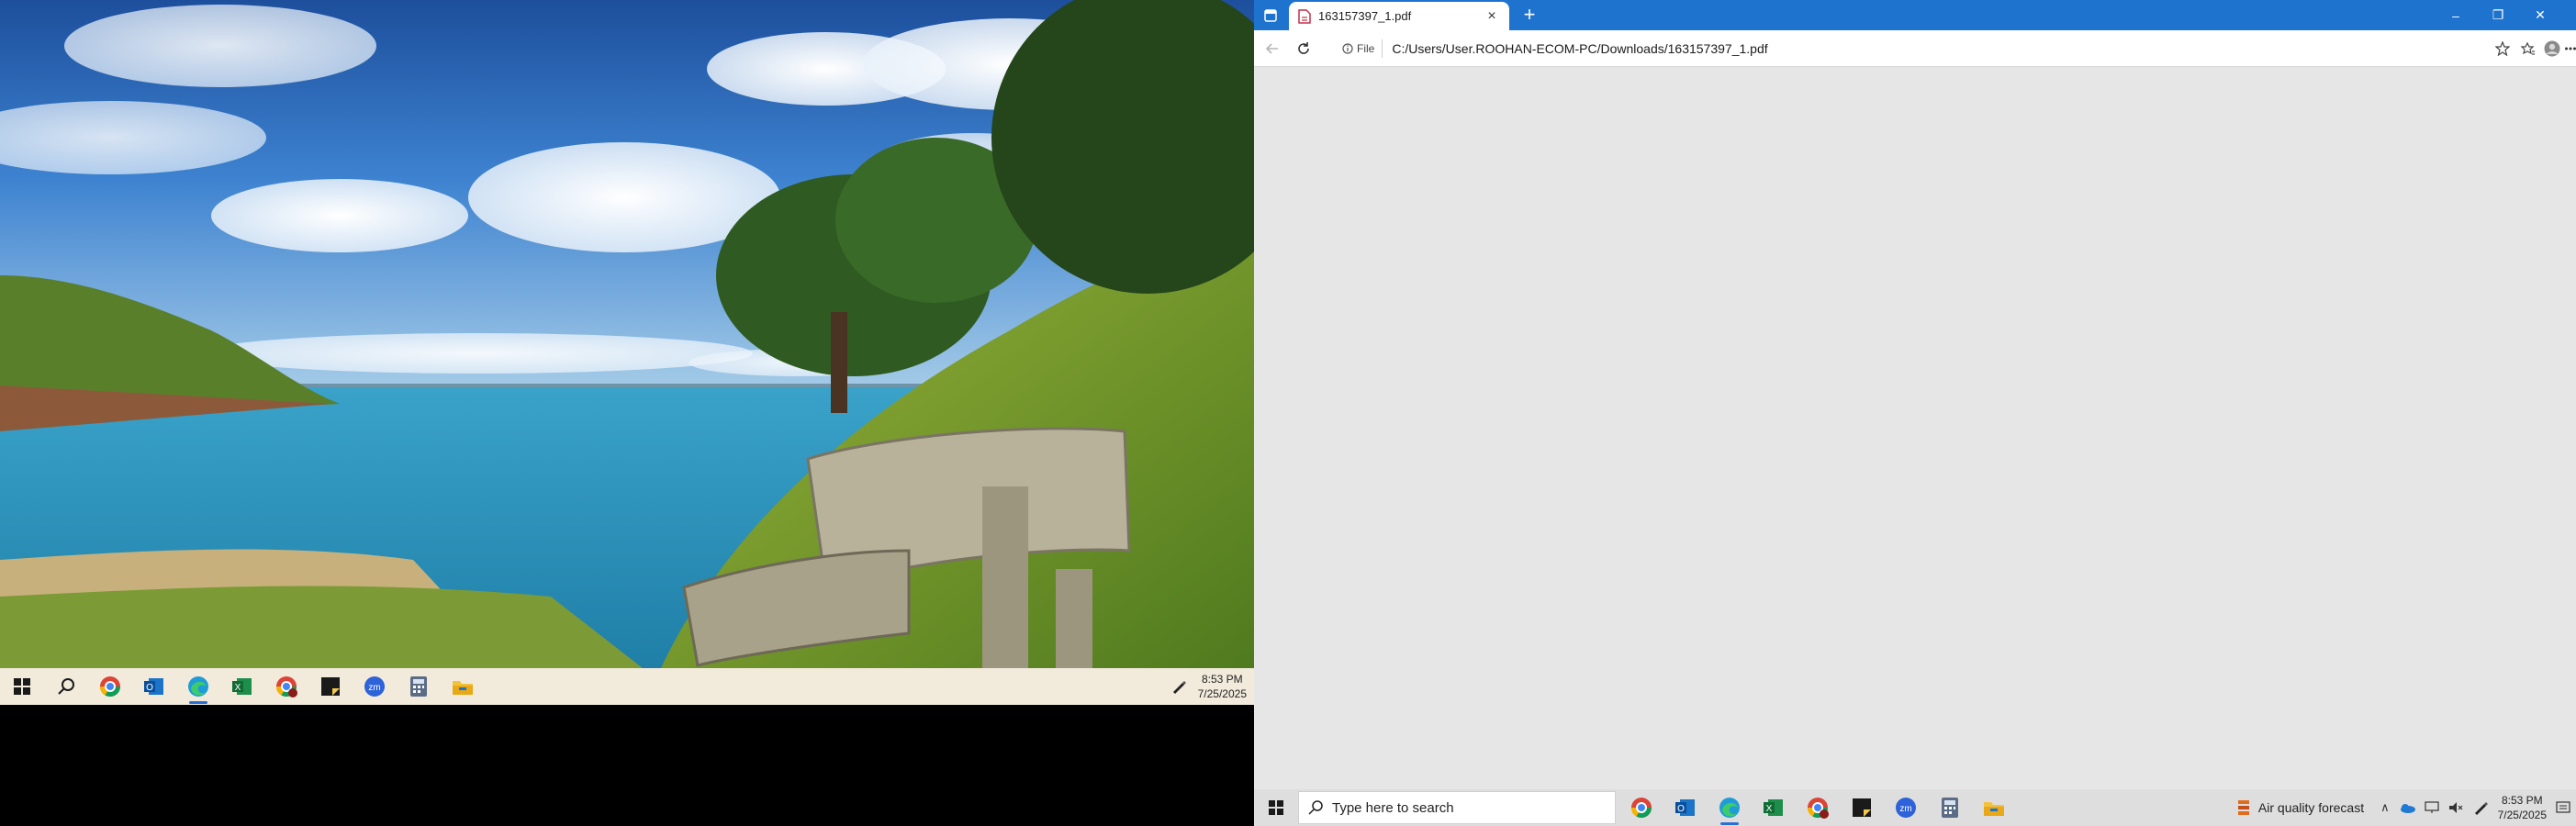 The height and width of the screenshot is (826, 2576). What do you see at coordinates (1365, 16) in the screenshot?
I see `tab-title: 163157397_1.pdf` at bounding box center [1365, 16].